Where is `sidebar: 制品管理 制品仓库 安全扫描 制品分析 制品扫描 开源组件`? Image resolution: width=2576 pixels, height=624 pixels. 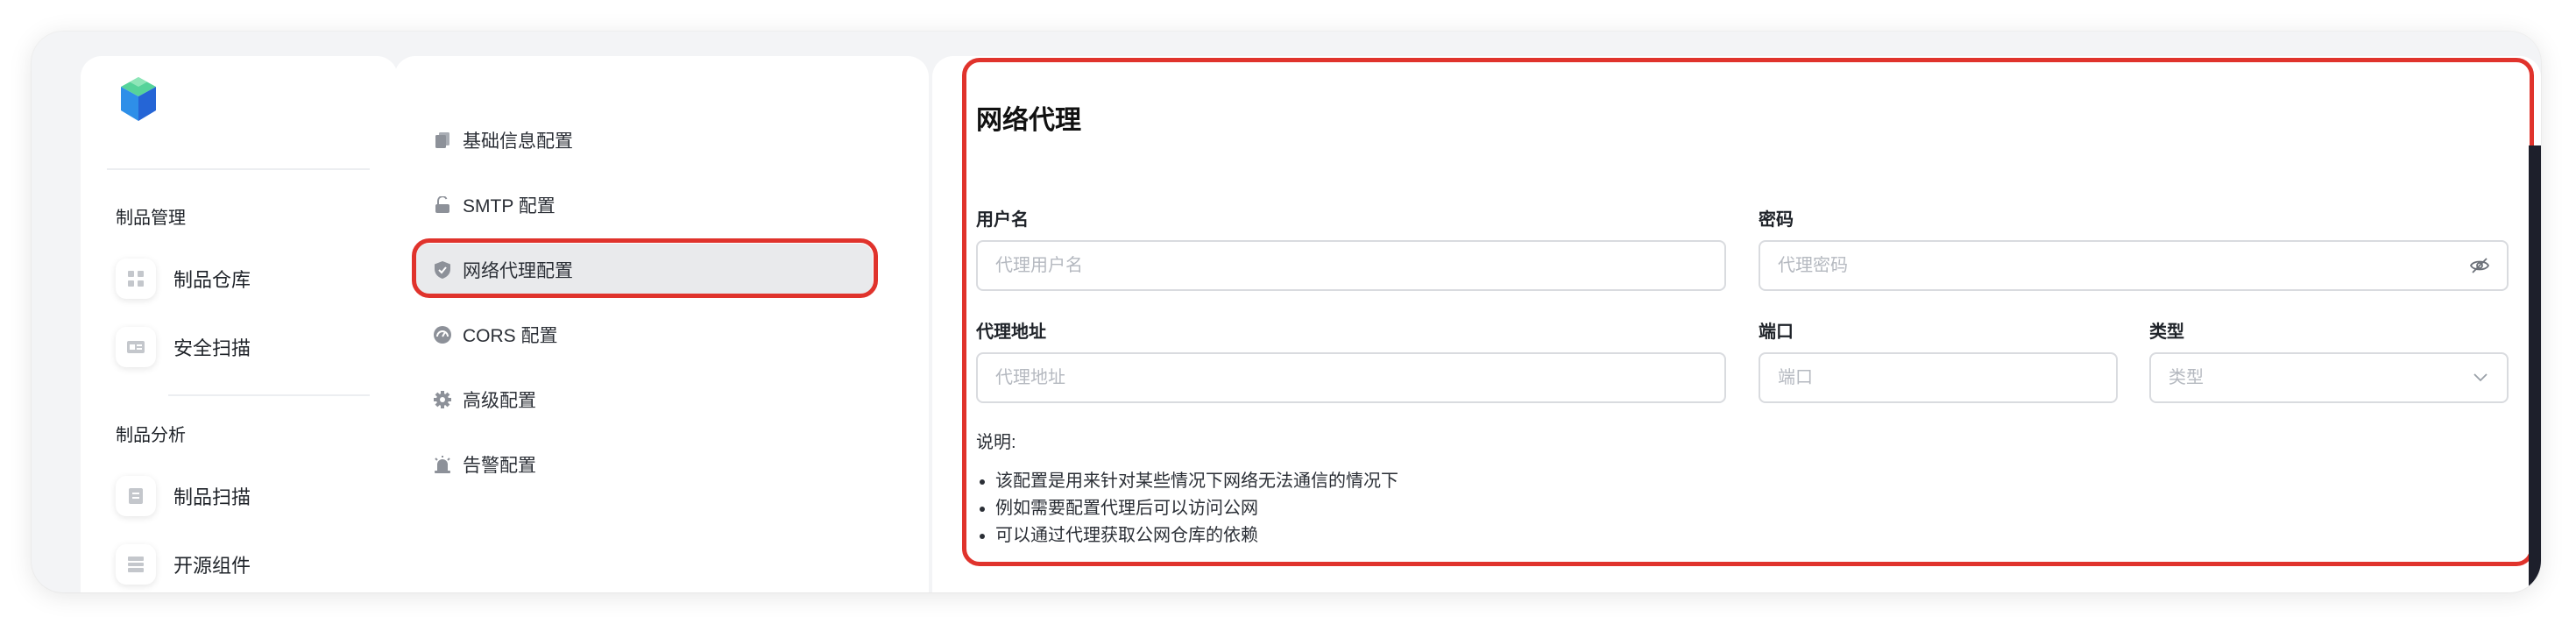 sidebar: 制品管理 制品仓库 安全扫描 制品分析 制品扫描 开源组件 is located at coordinates (239, 324).